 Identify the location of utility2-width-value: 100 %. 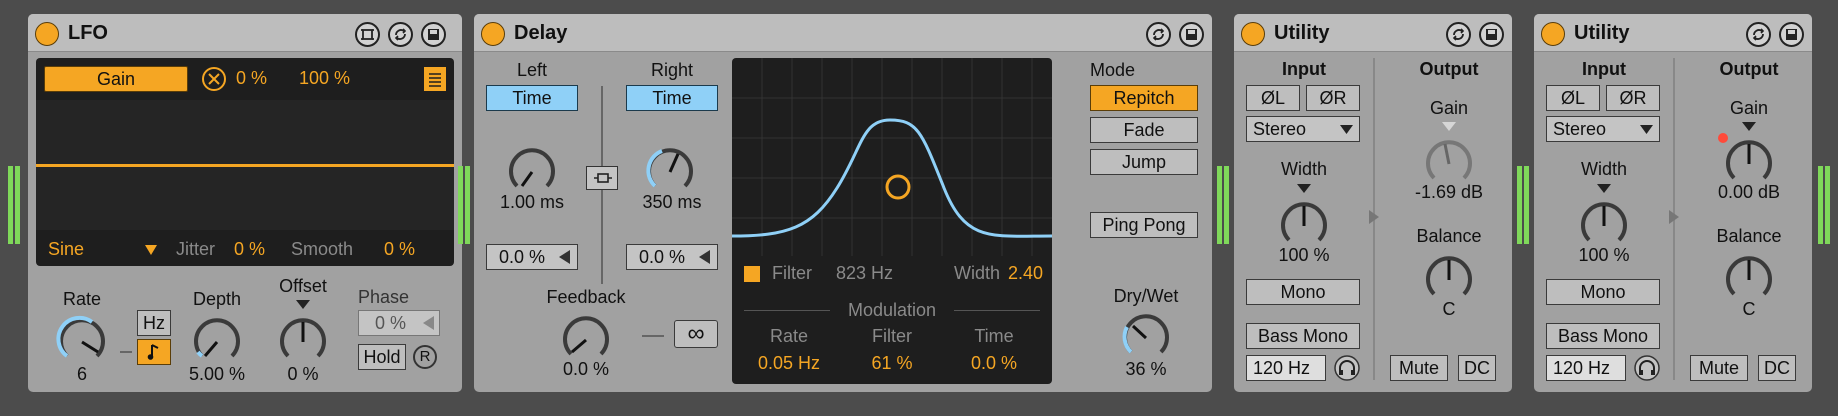
(1604, 255).